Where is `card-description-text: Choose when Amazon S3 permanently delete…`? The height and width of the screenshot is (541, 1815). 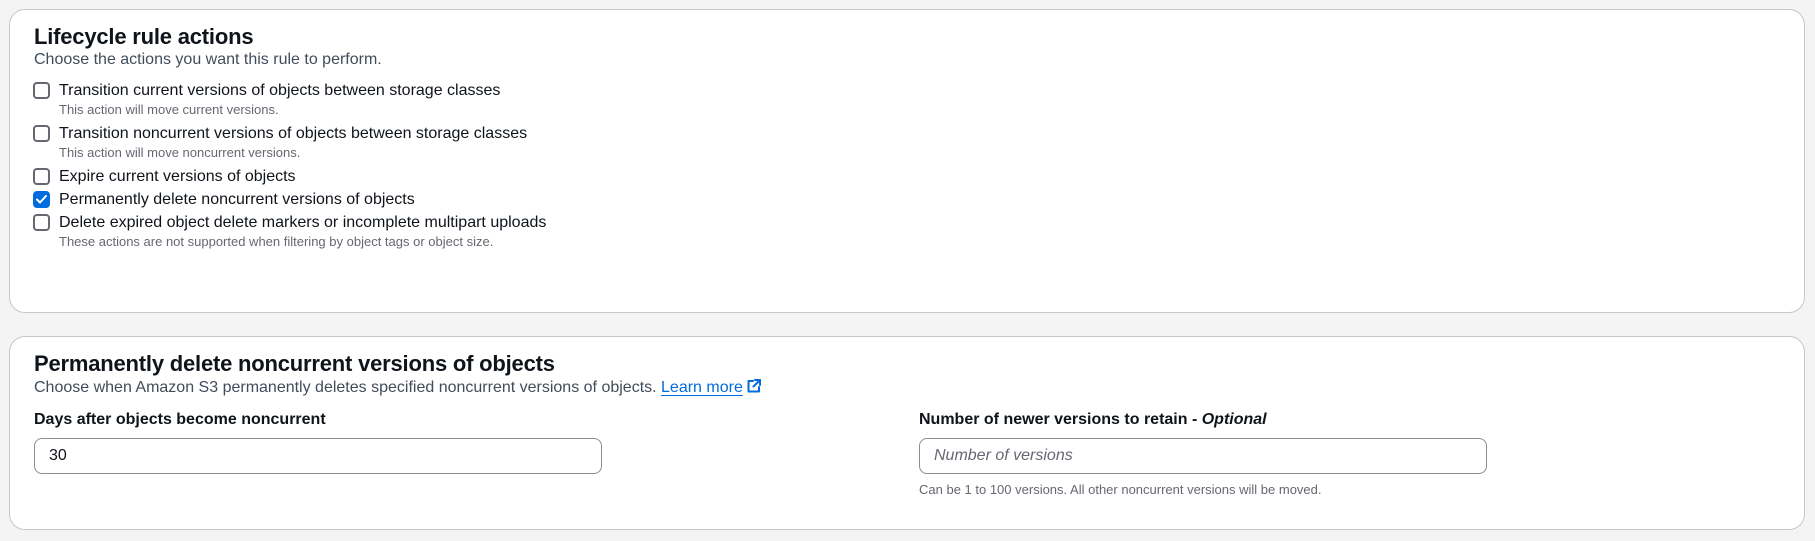
card-description-text: Choose when Amazon S3 permanently delete… is located at coordinates (345, 387).